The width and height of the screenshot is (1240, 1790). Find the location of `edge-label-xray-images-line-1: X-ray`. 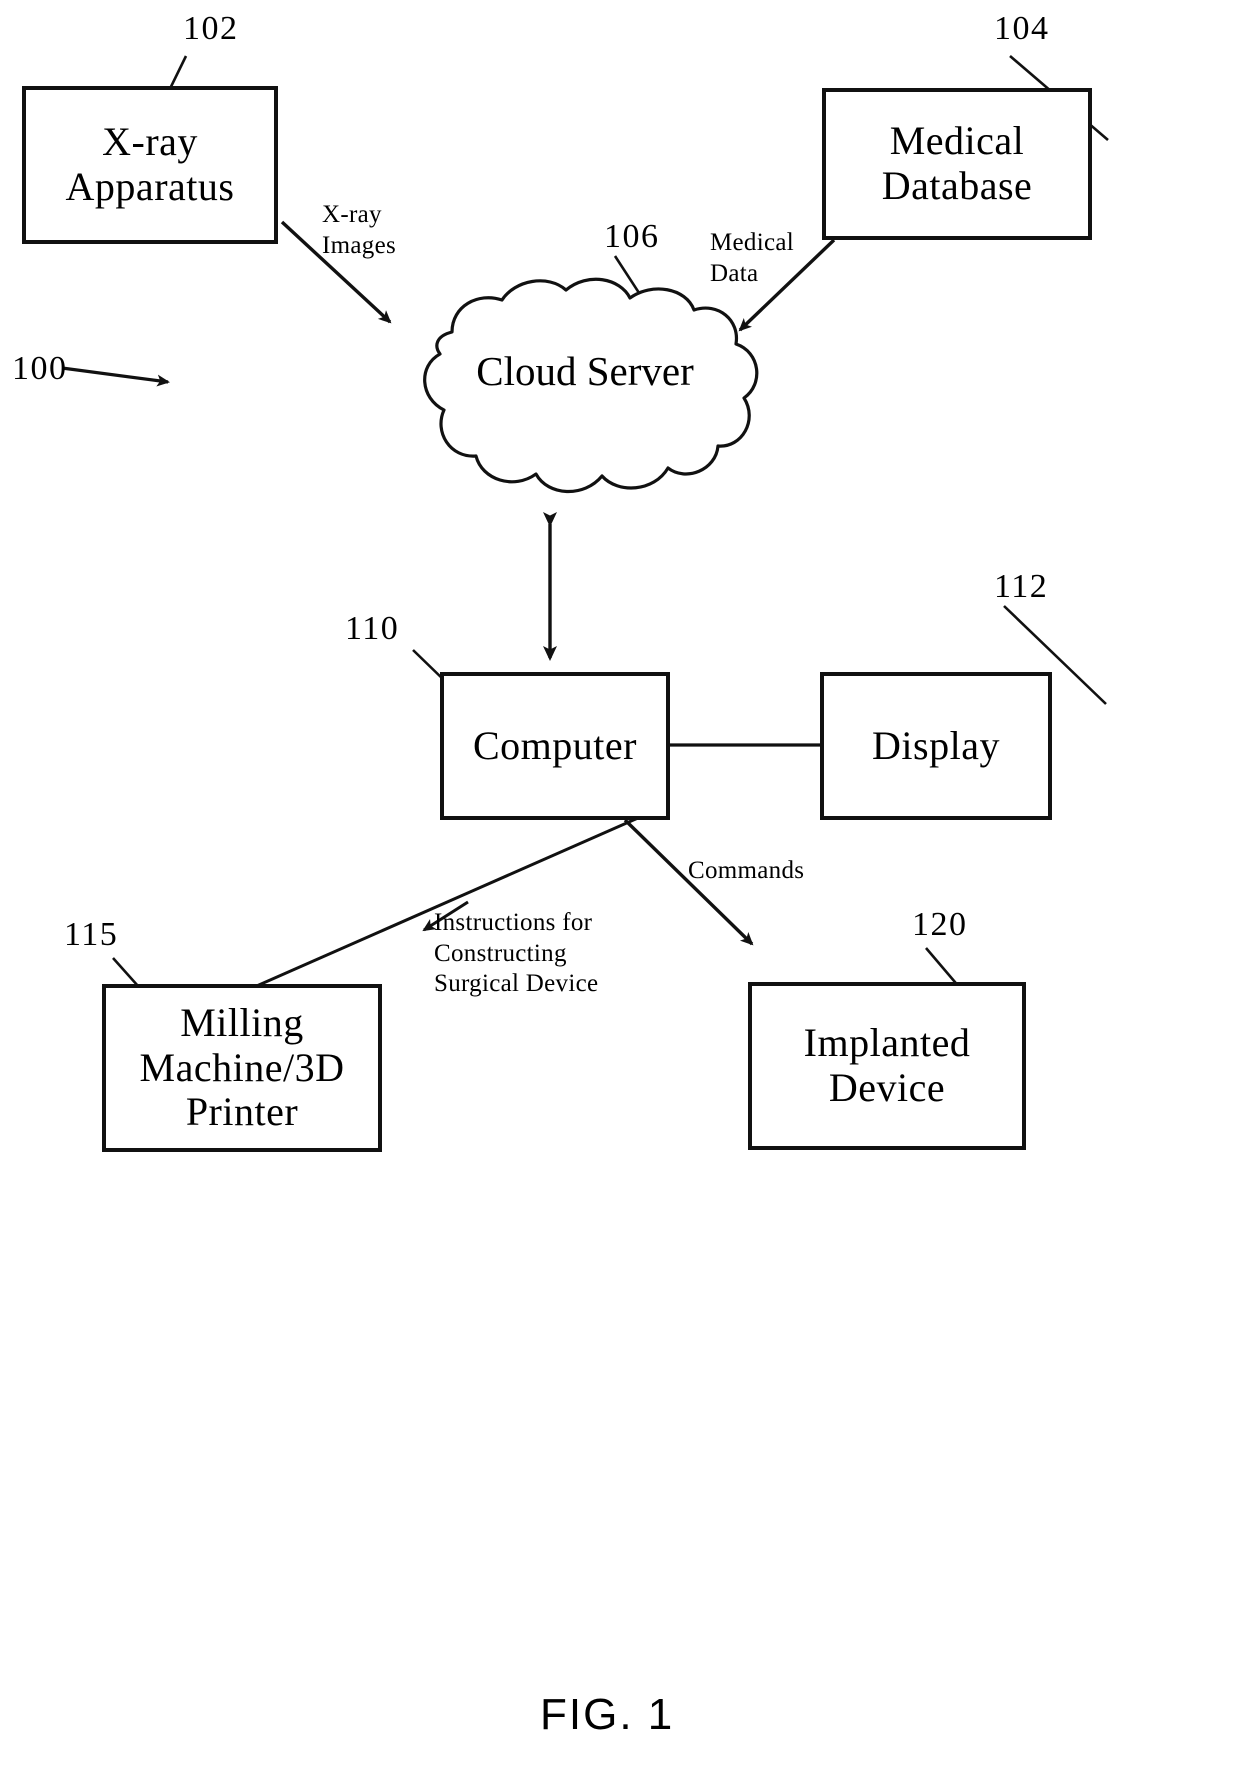

edge-label-xray-images-line-1: X-ray is located at coordinates (352, 214).